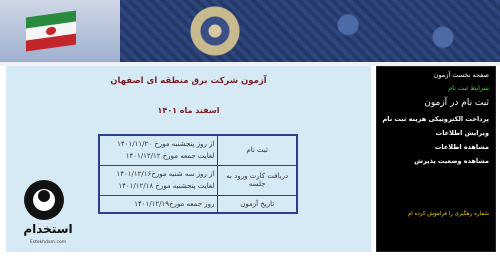  Describe the element at coordinates (451, 161) in the screenshot. I see `sidebar-item-status: مشاهده وضعیت پذیرش` at that location.